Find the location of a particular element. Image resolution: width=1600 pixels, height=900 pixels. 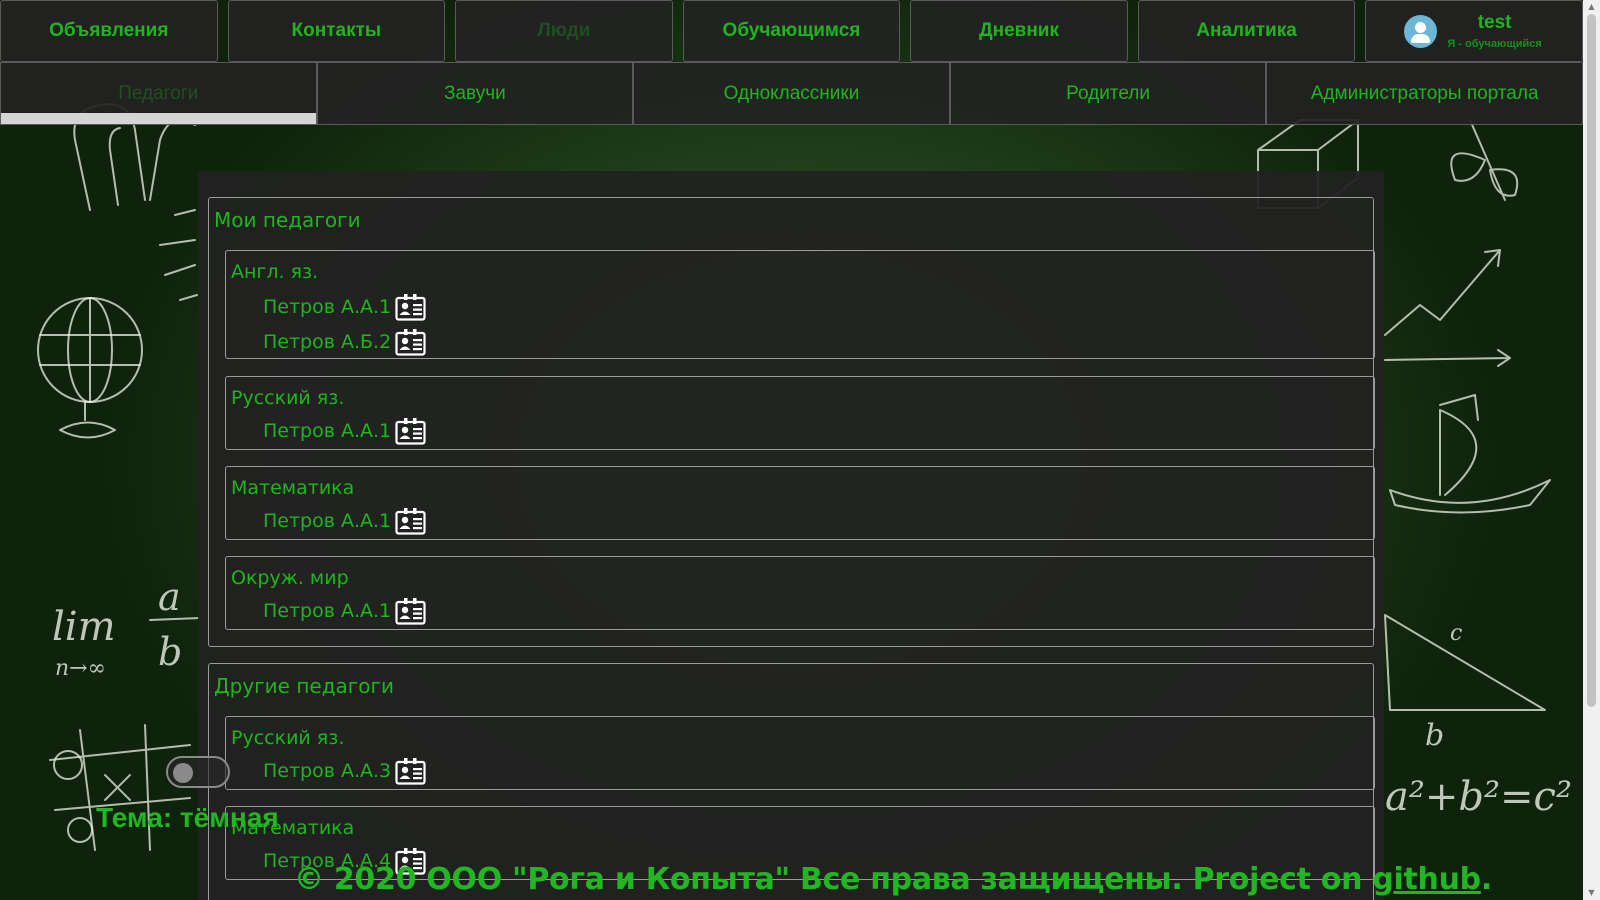

nav-for-students: Обучающимся is located at coordinates (791, 31).